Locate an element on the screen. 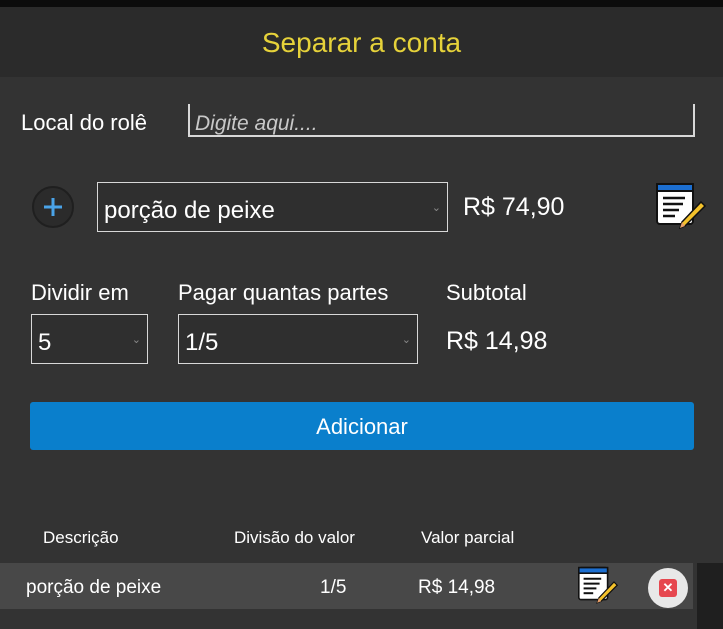  local-label: Local do rolê is located at coordinates (84, 122).